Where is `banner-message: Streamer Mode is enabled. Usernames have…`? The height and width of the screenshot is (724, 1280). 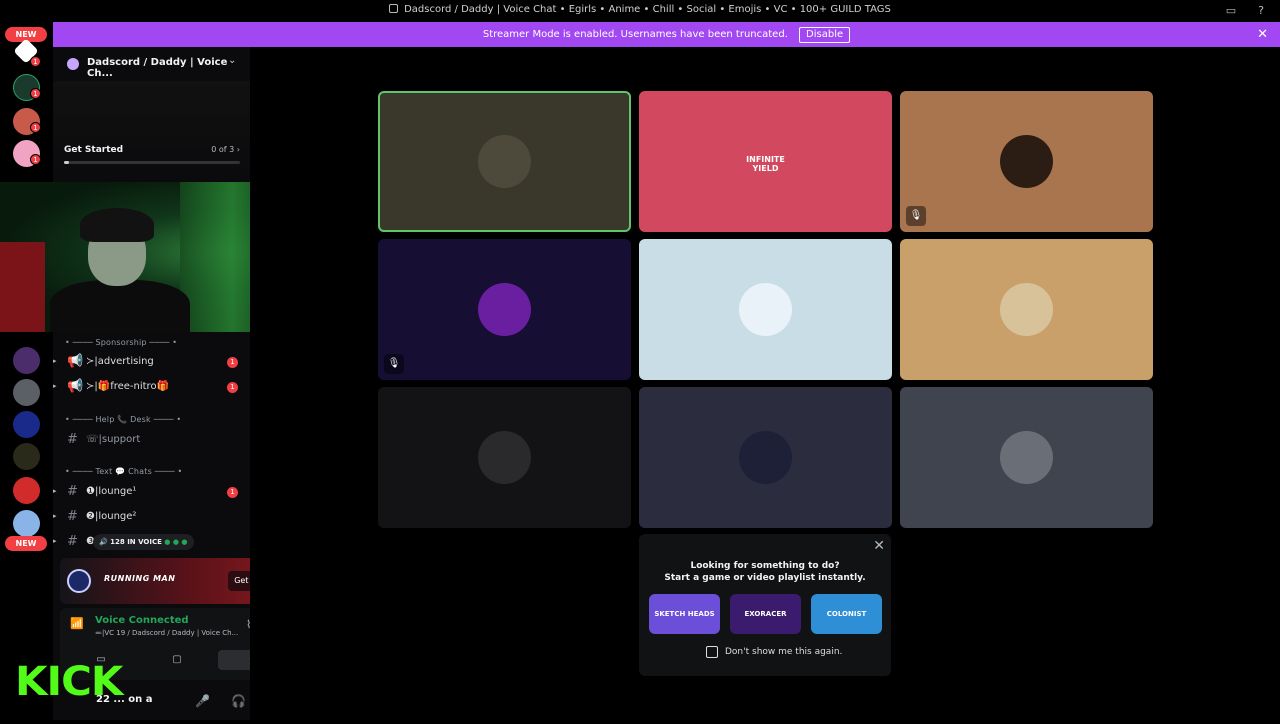
banner-message: Streamer Mode is enabled. Usernames have… is located at coordinates (635, 34).